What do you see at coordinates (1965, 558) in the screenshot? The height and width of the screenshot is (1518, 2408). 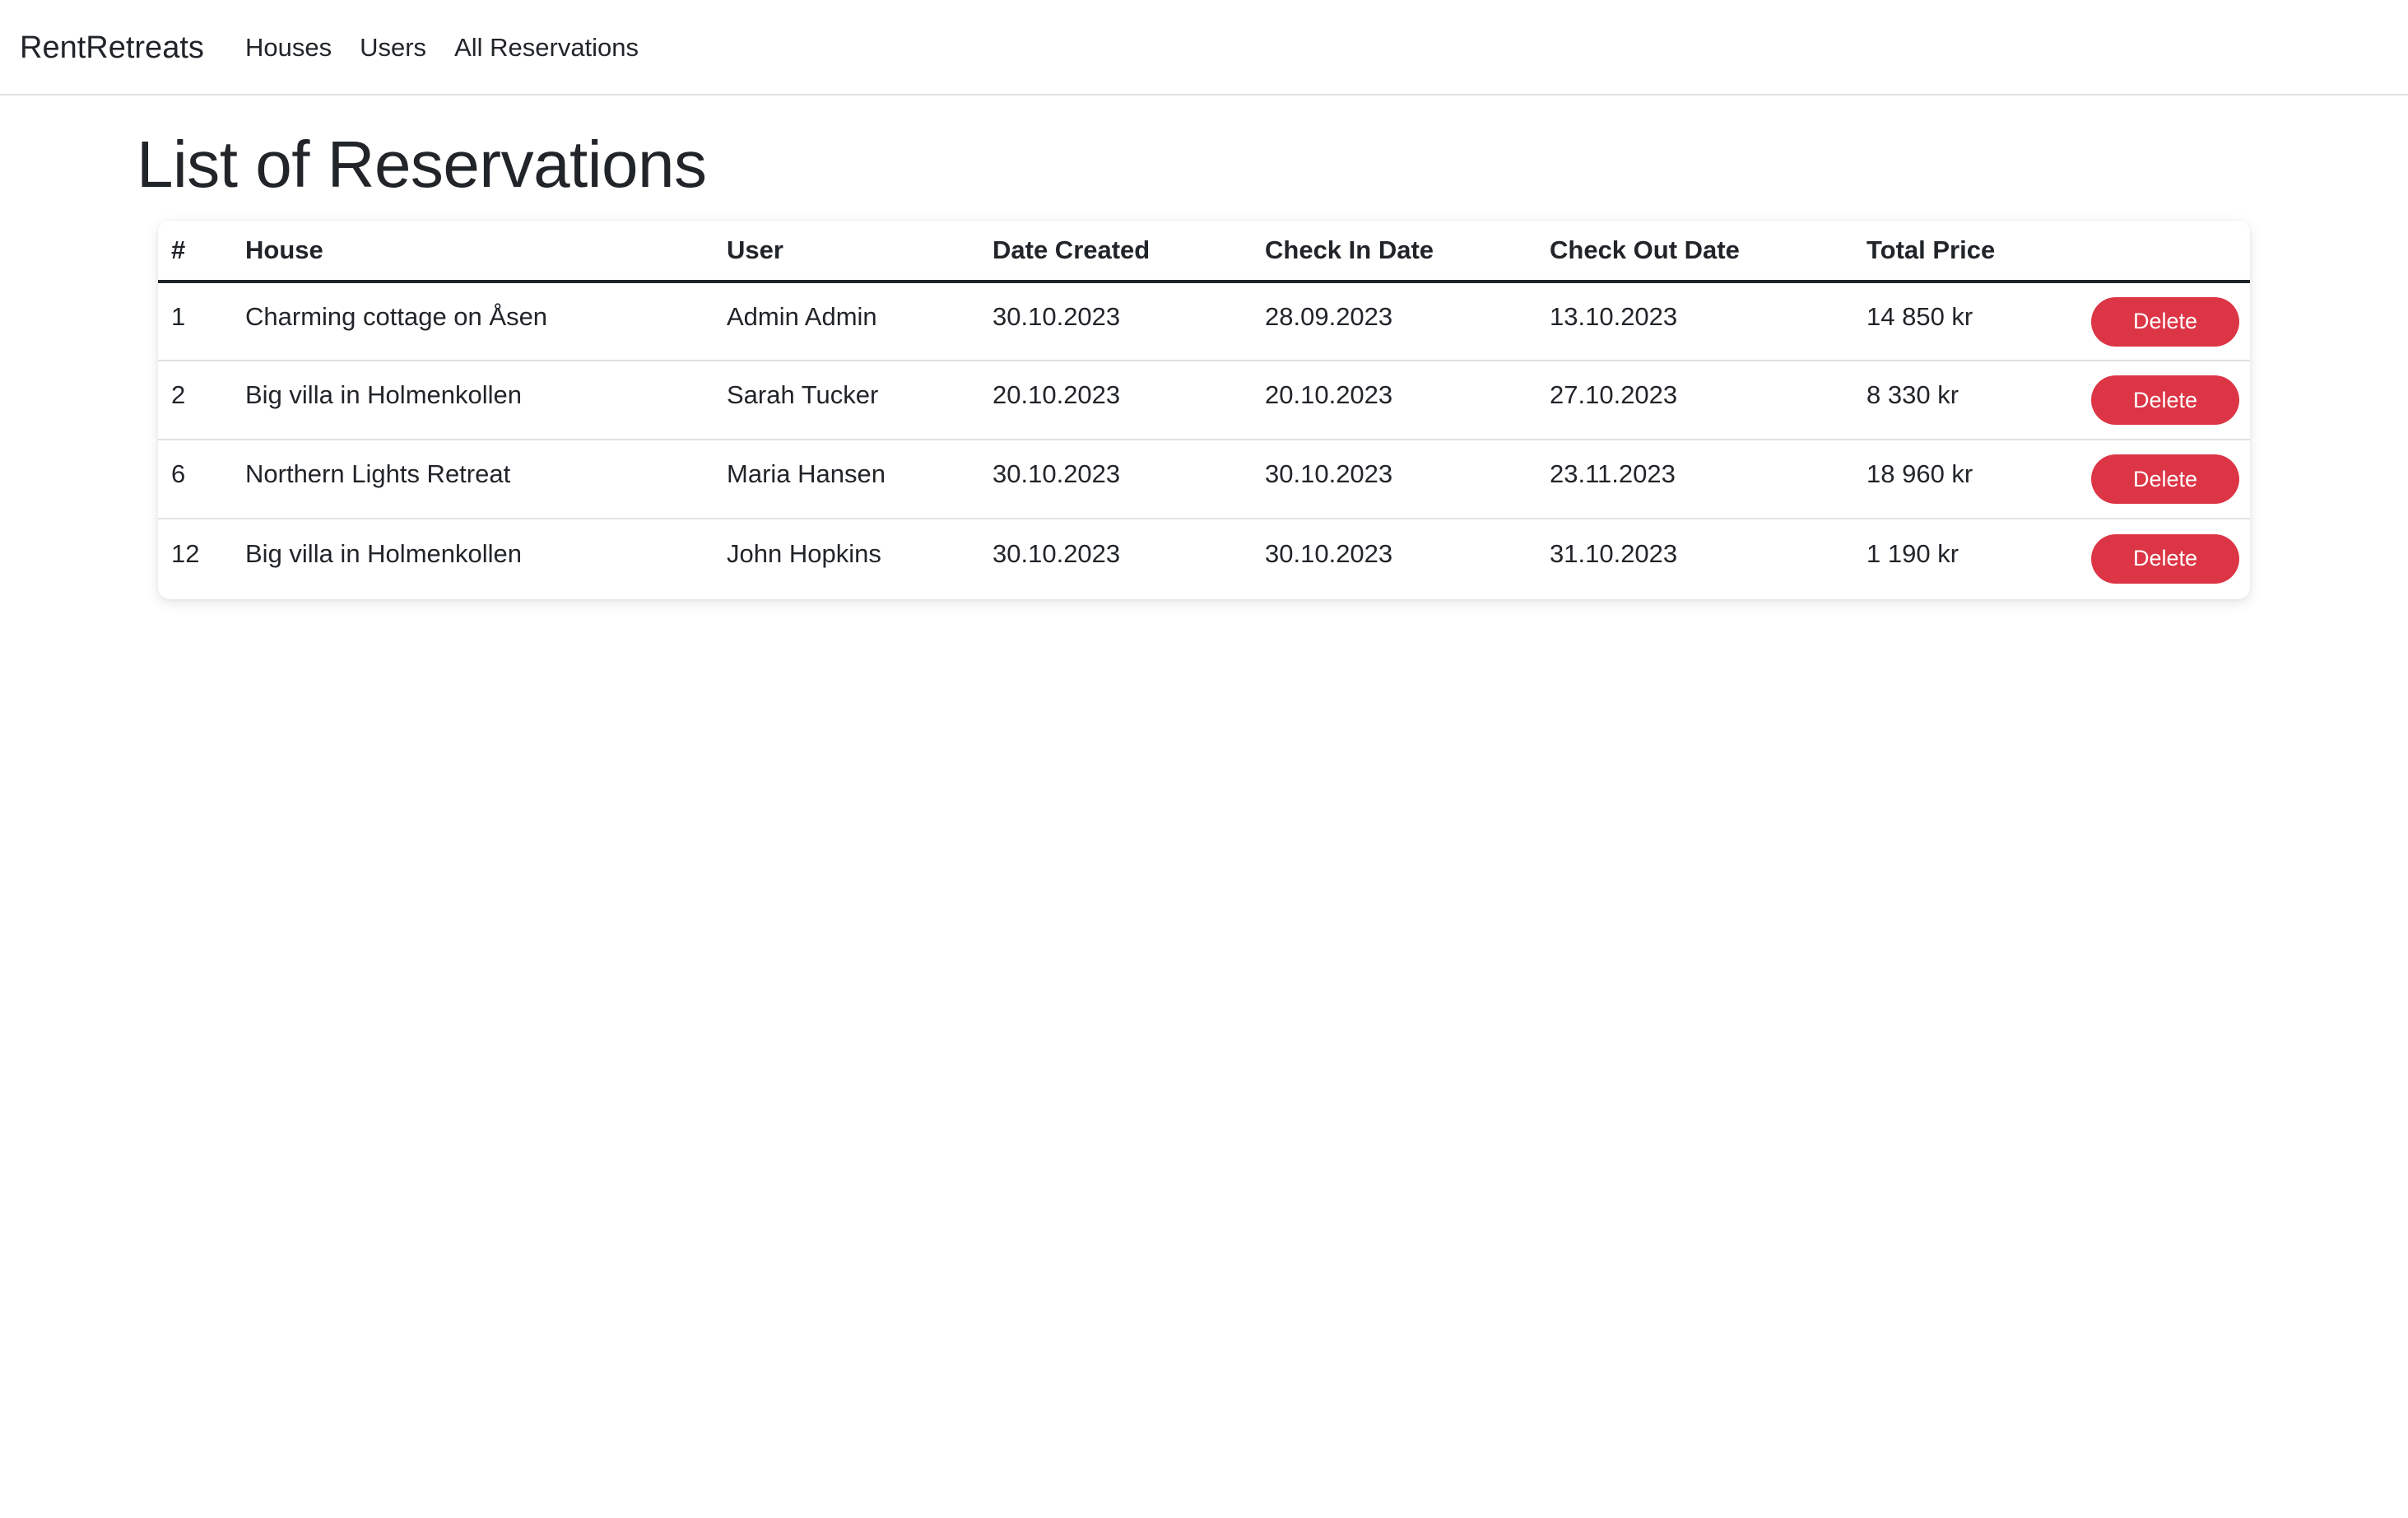 I see `cell-total-price: 1 190 kr` at bounding box center [1965, 558].